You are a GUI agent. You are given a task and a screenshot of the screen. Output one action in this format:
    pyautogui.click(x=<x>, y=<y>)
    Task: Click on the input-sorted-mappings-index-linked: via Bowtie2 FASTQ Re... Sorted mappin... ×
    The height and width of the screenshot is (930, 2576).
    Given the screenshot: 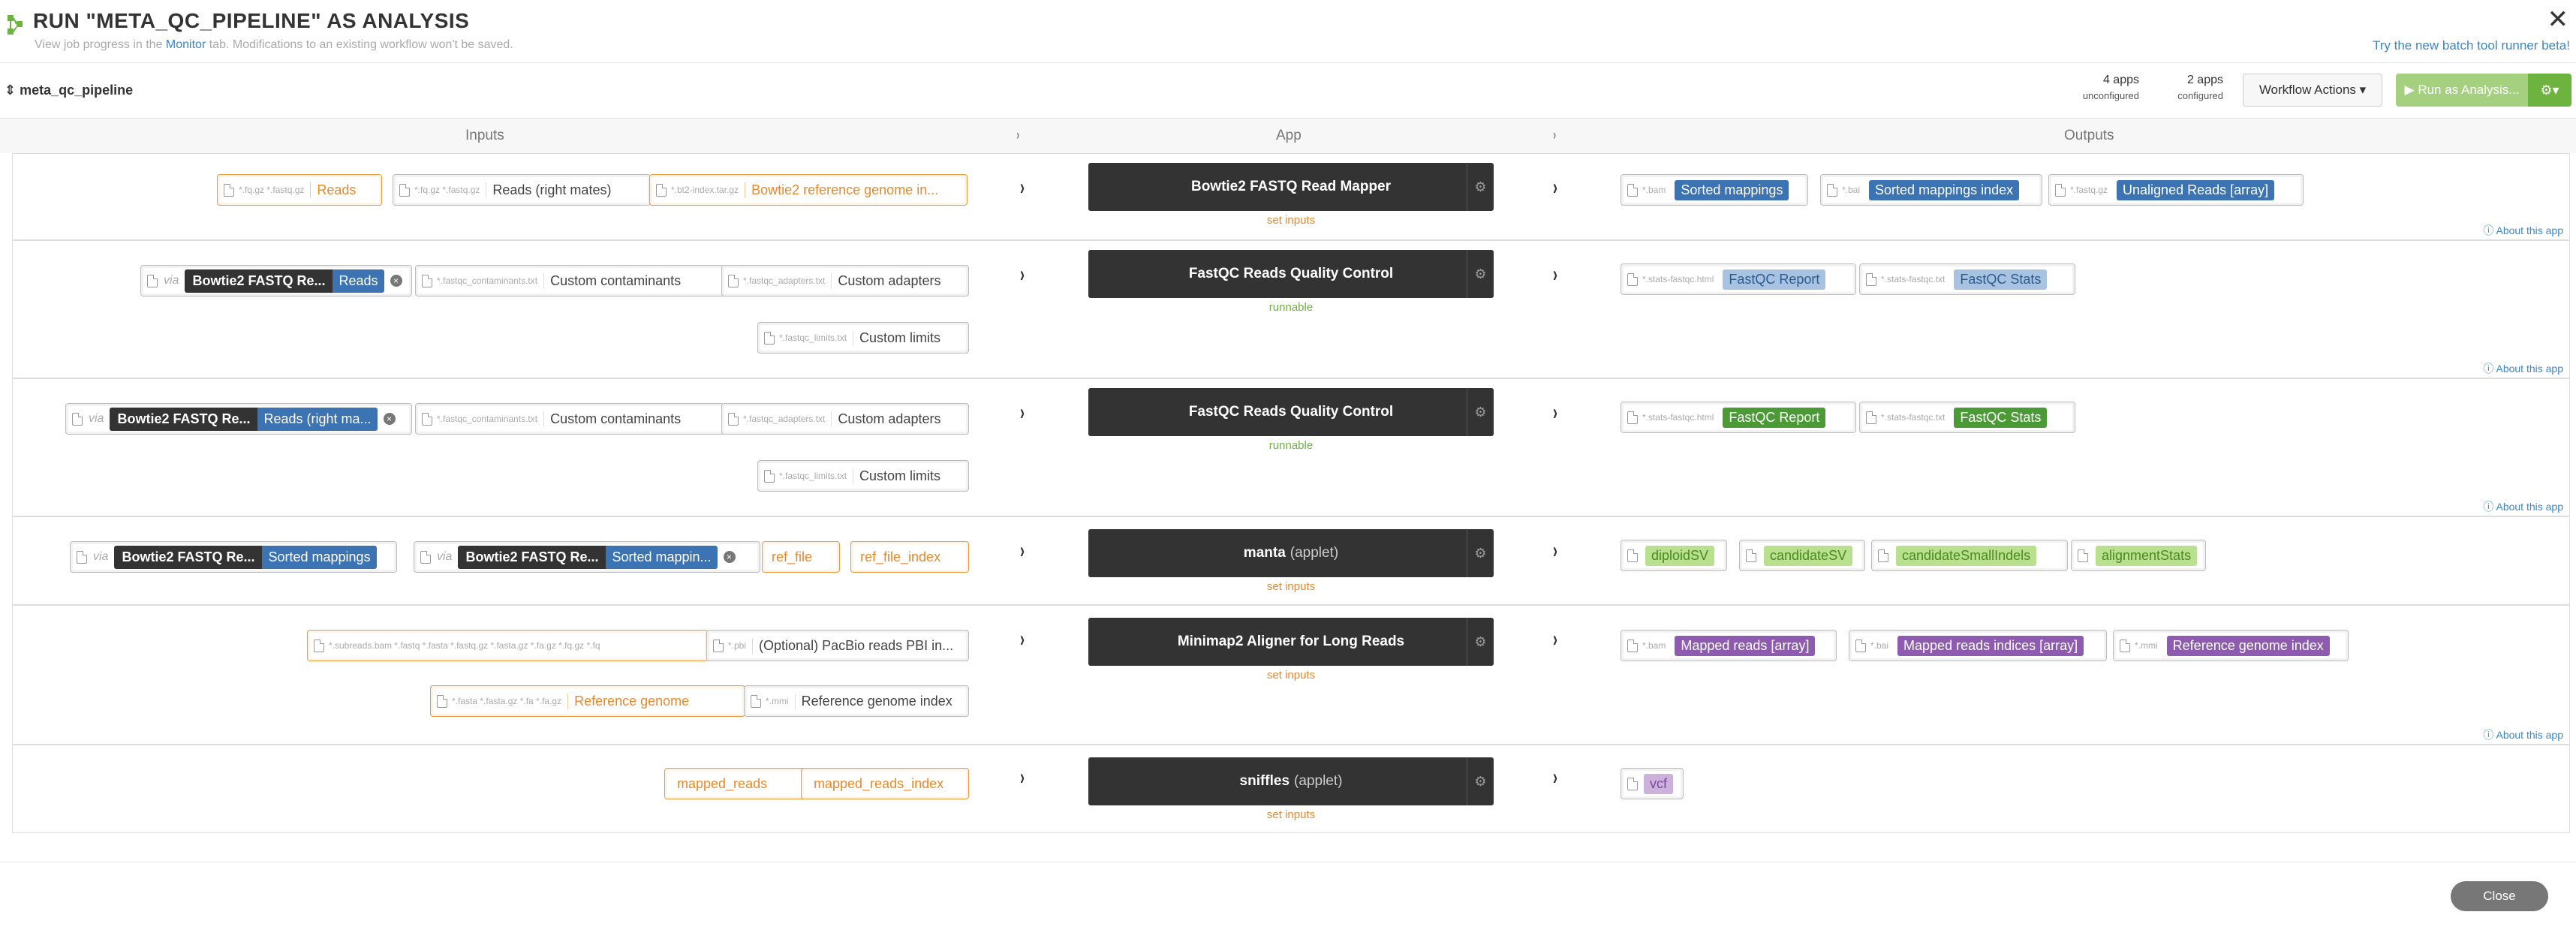 What is the action you would take?
    pyautogui.click(x=587, y=557)
    